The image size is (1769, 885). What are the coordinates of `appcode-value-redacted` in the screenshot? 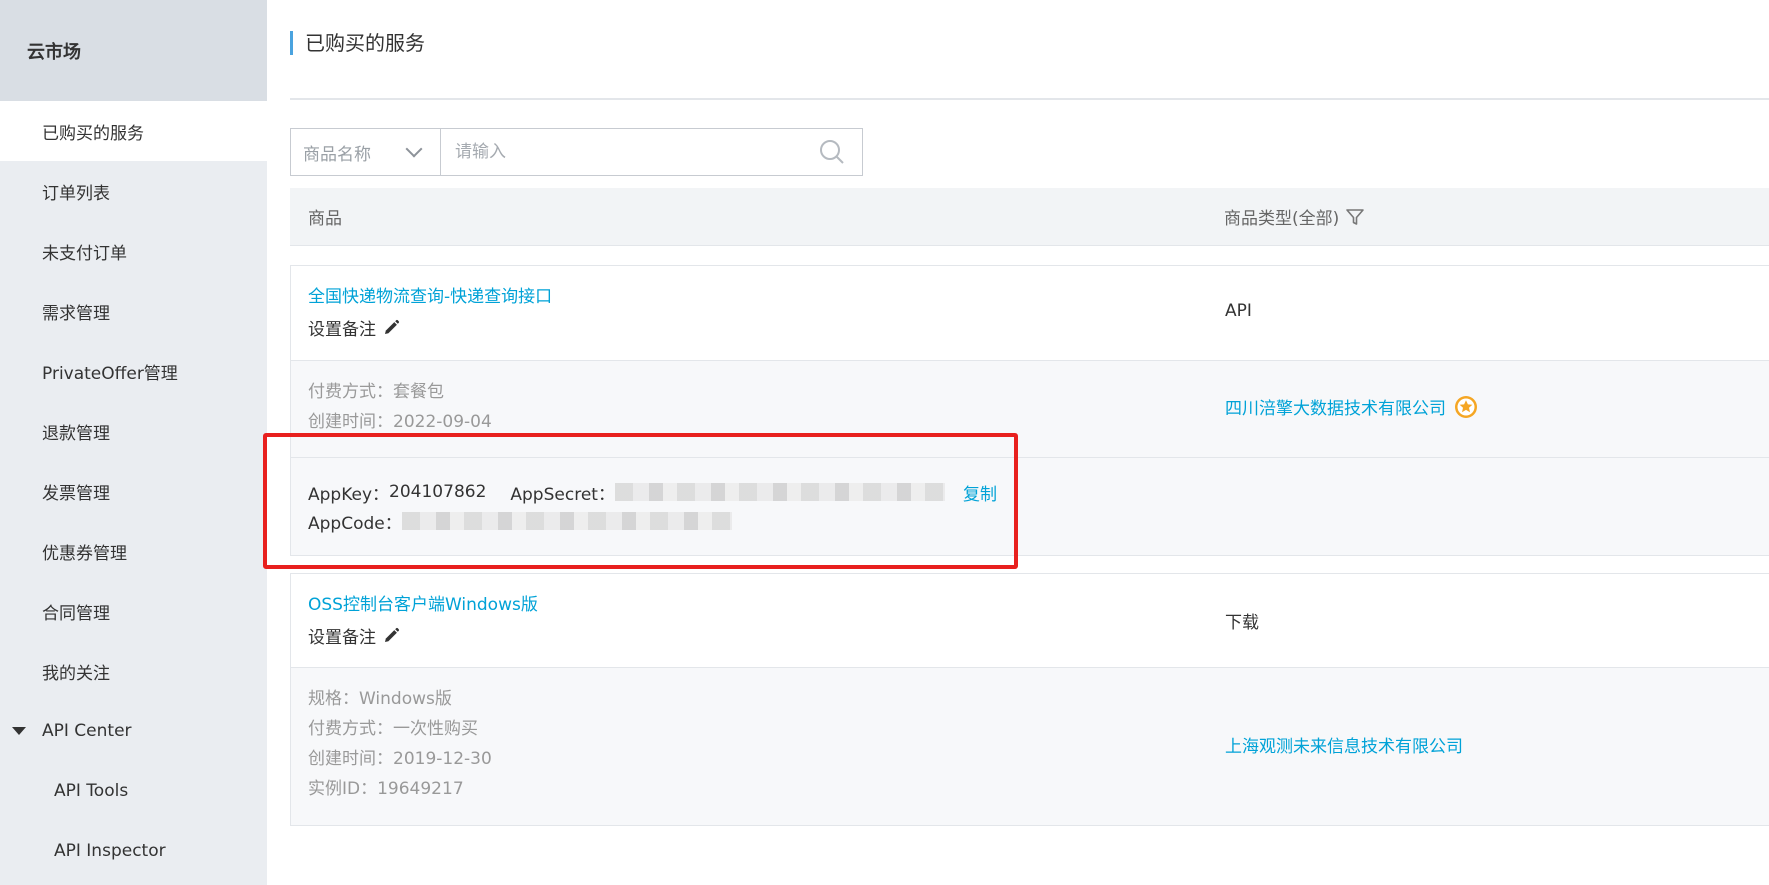 It's located at (566, 521).